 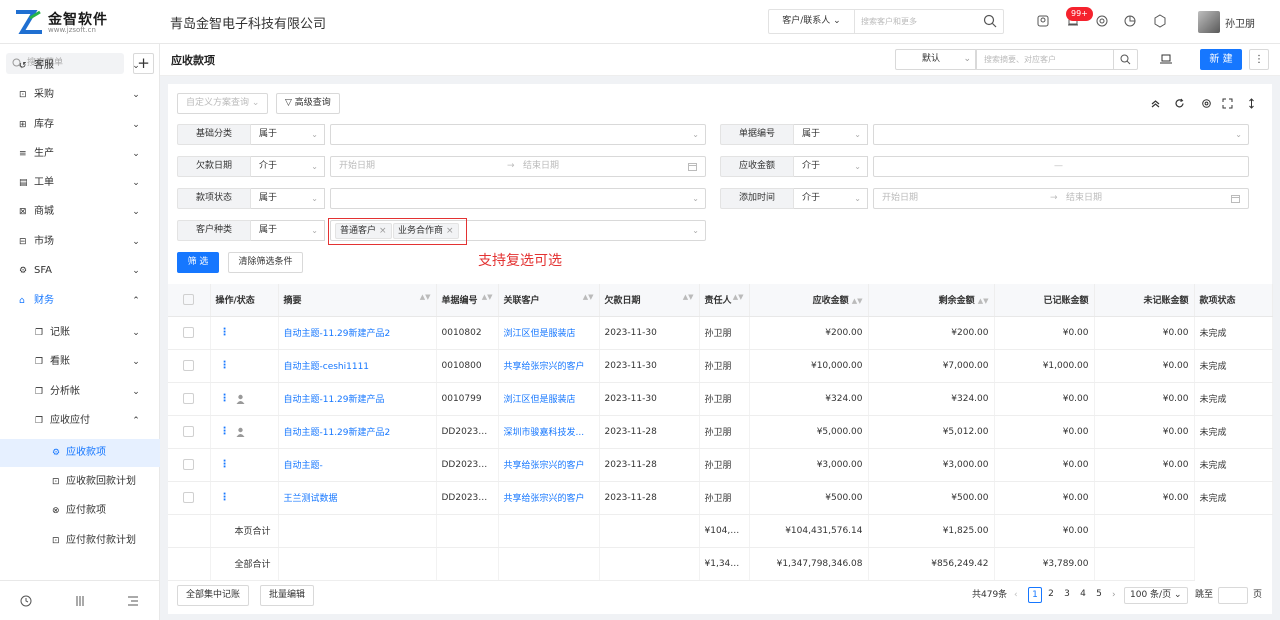 What do you see at coordinates (518, 166) in the screenshot?
I see `filter-value-field: 开始日期 → 结束日期` at bounding box center [518, 166].